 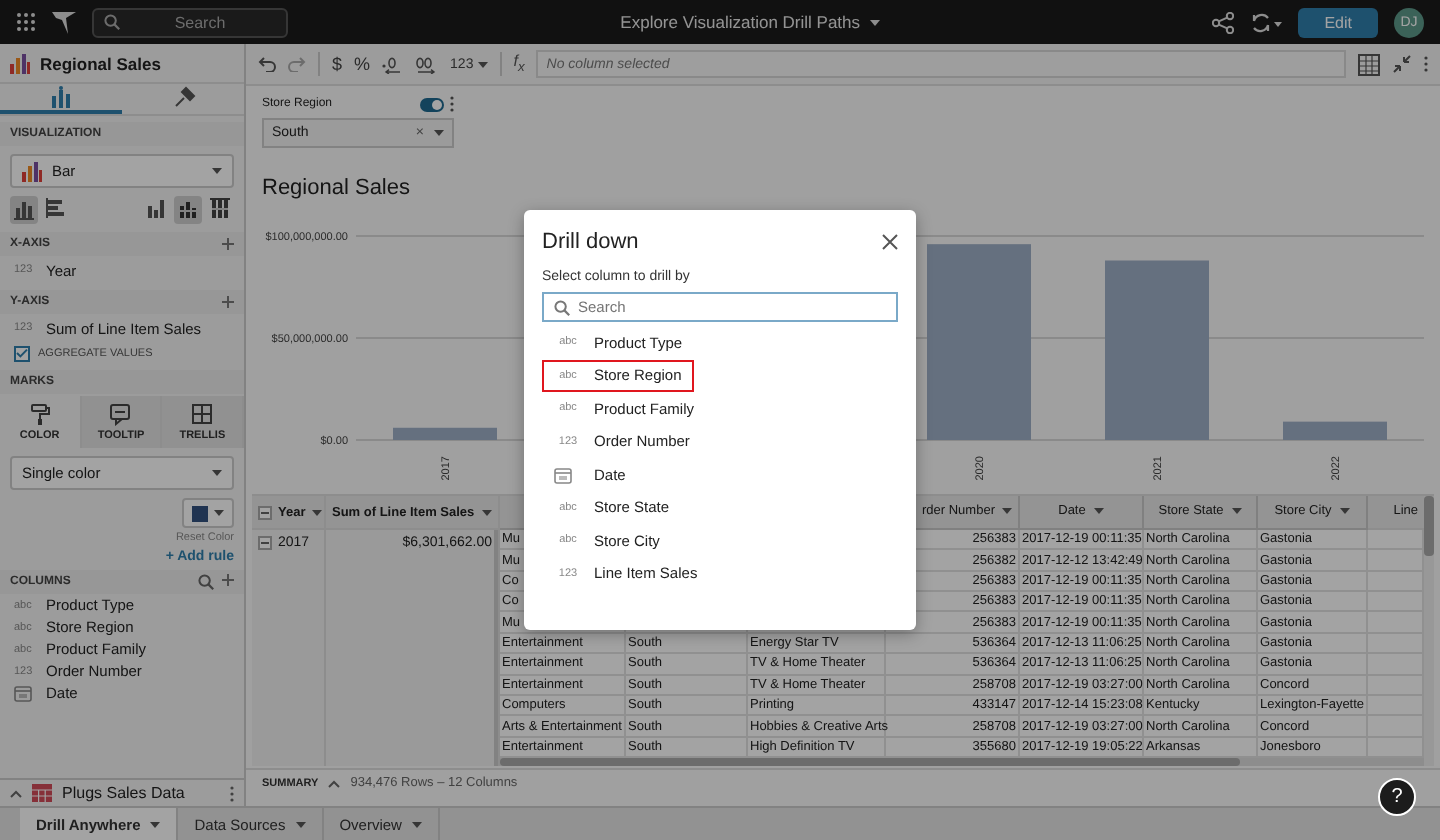 What do you see at coordinates (1429, 526) in the screenshot?
I see `vertical-scrollbar` at bounding box center [1429, 526].